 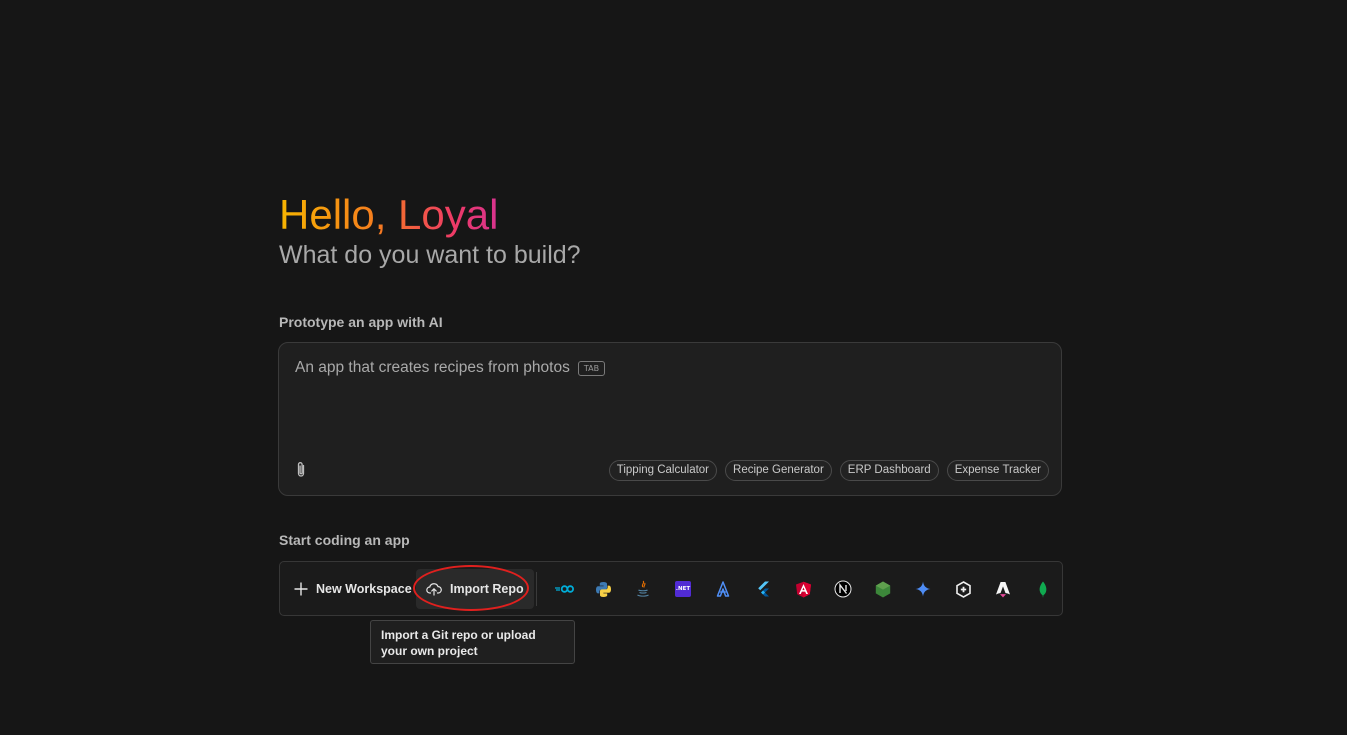 What do you see at coordinates (1043, 589) in the screenshot?
I see `mongodb-icon` at bounding box center [1043, 589].